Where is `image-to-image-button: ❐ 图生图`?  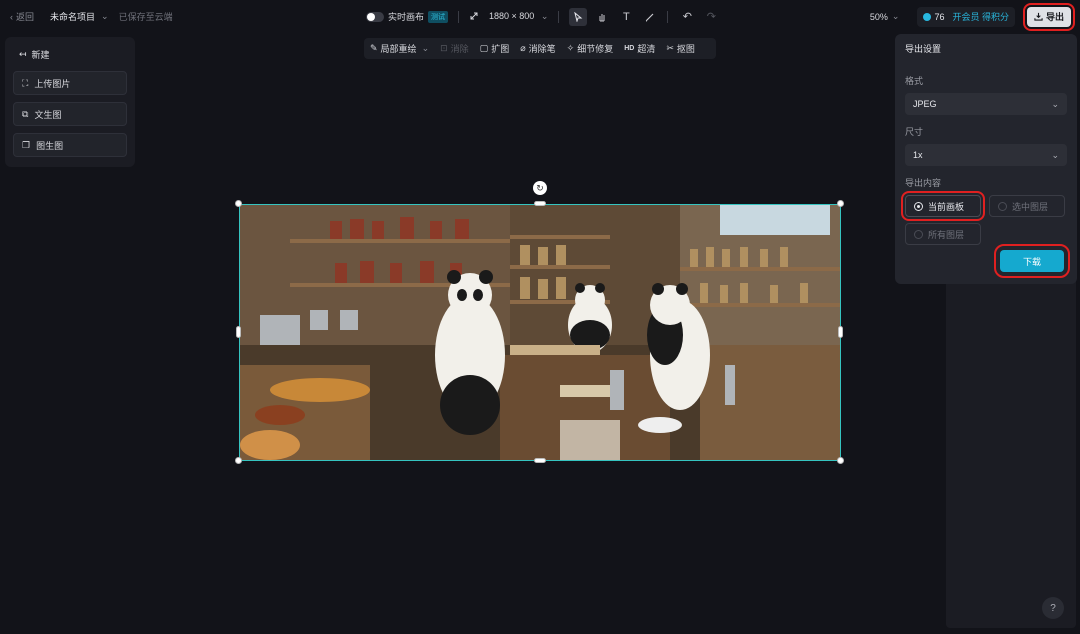
image-to-image-button: ❐ 图生图 is located at coordinates (70, 145).